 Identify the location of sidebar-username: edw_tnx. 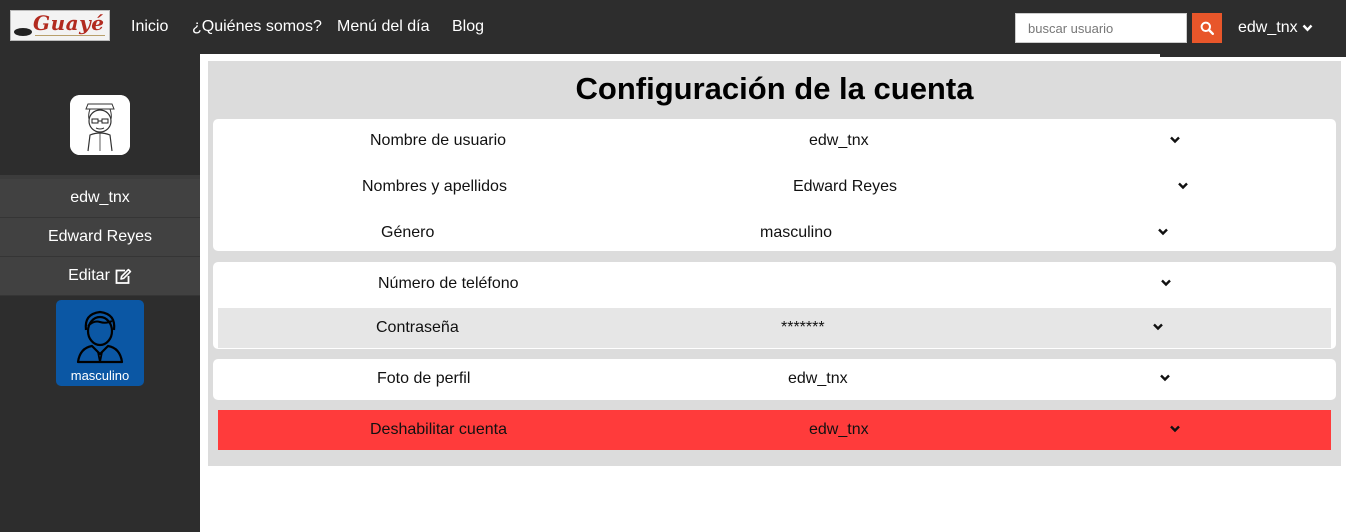
(100, 198).